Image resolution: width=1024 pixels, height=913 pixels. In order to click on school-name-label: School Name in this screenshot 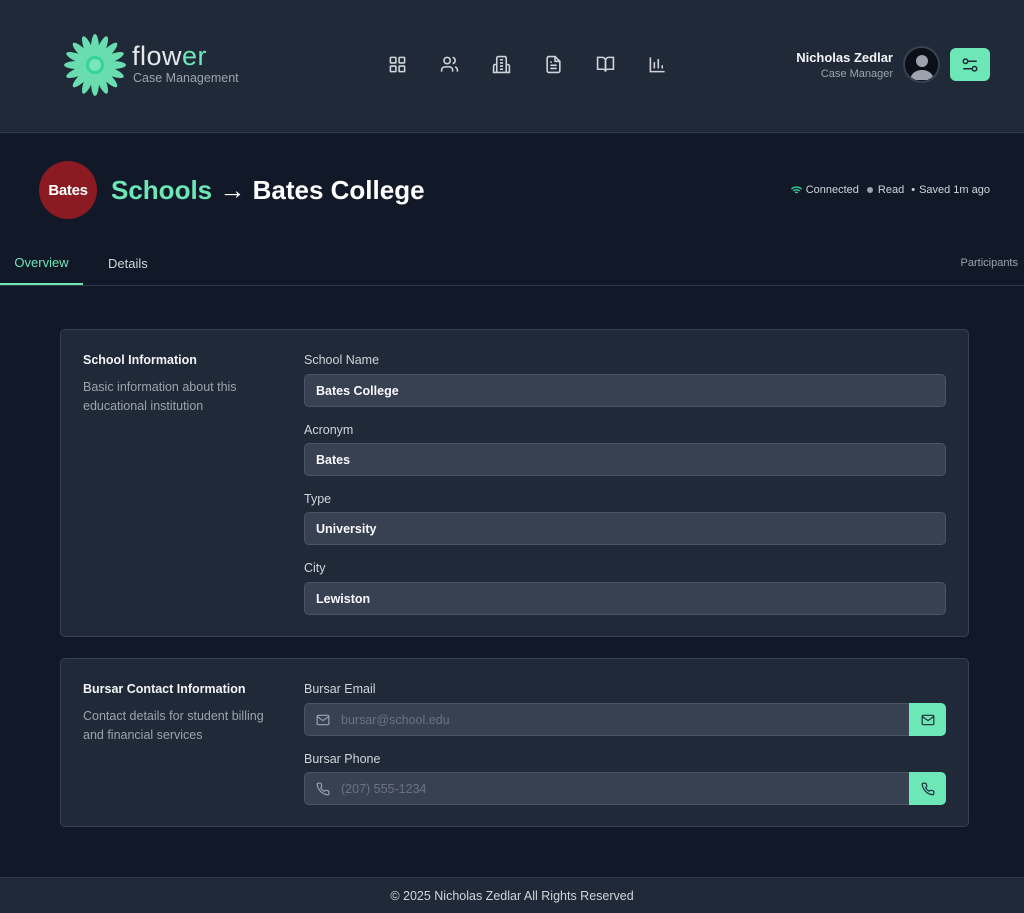, I will do `click(342, 360)`.